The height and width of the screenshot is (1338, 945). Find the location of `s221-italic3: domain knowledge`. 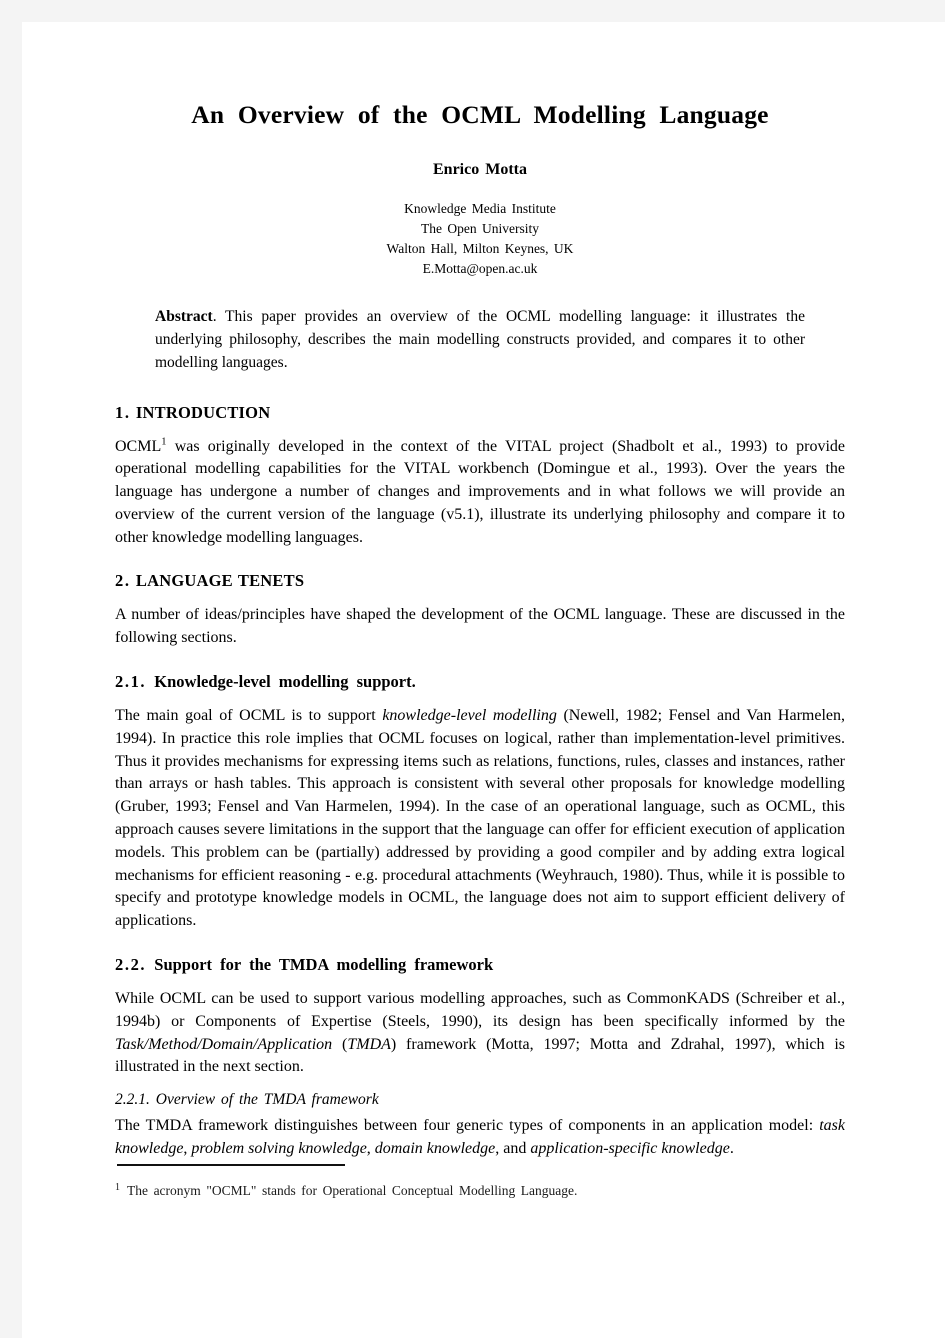

s221-italic3: domain knowledge is located at coordinates (435, 1149).